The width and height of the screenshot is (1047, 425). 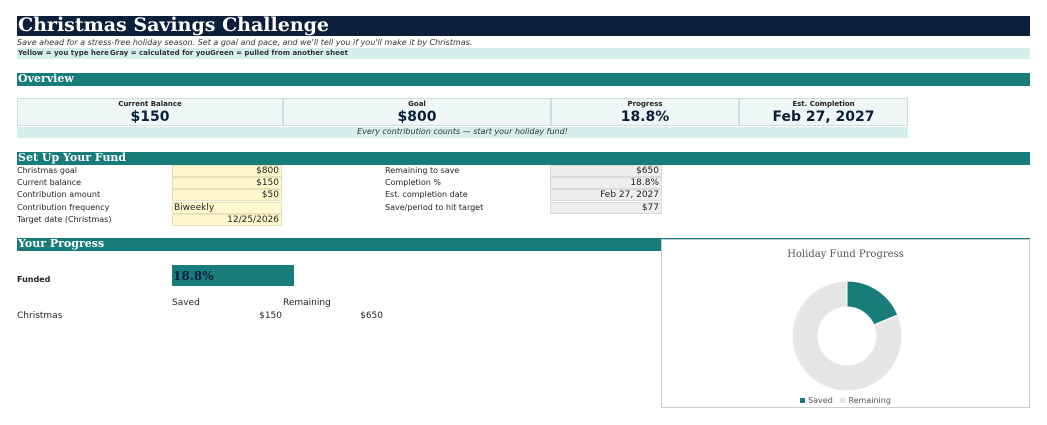 I want to click on setup-row: Target date (Christmas) 12/25/2026, so click(x=342, y=220).